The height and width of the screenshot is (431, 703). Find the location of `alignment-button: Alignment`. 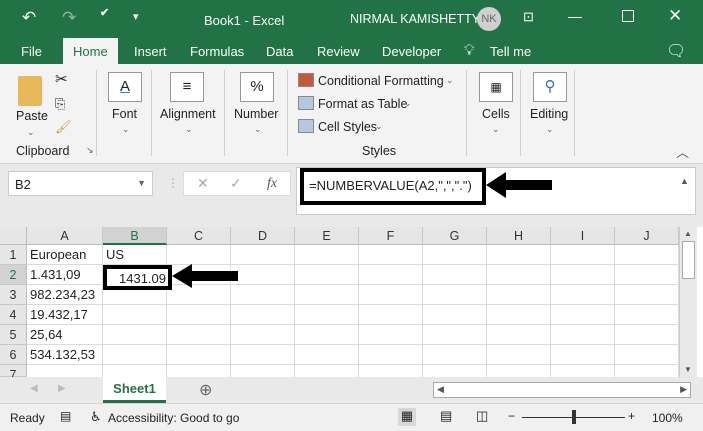

alignment-button: Alignment is located at coordinates (188, 114).